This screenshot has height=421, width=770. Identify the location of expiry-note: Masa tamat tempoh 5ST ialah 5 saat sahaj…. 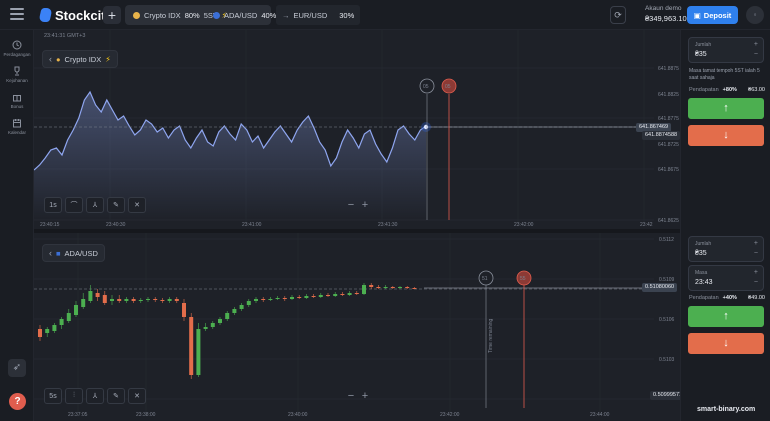
(724, 74).